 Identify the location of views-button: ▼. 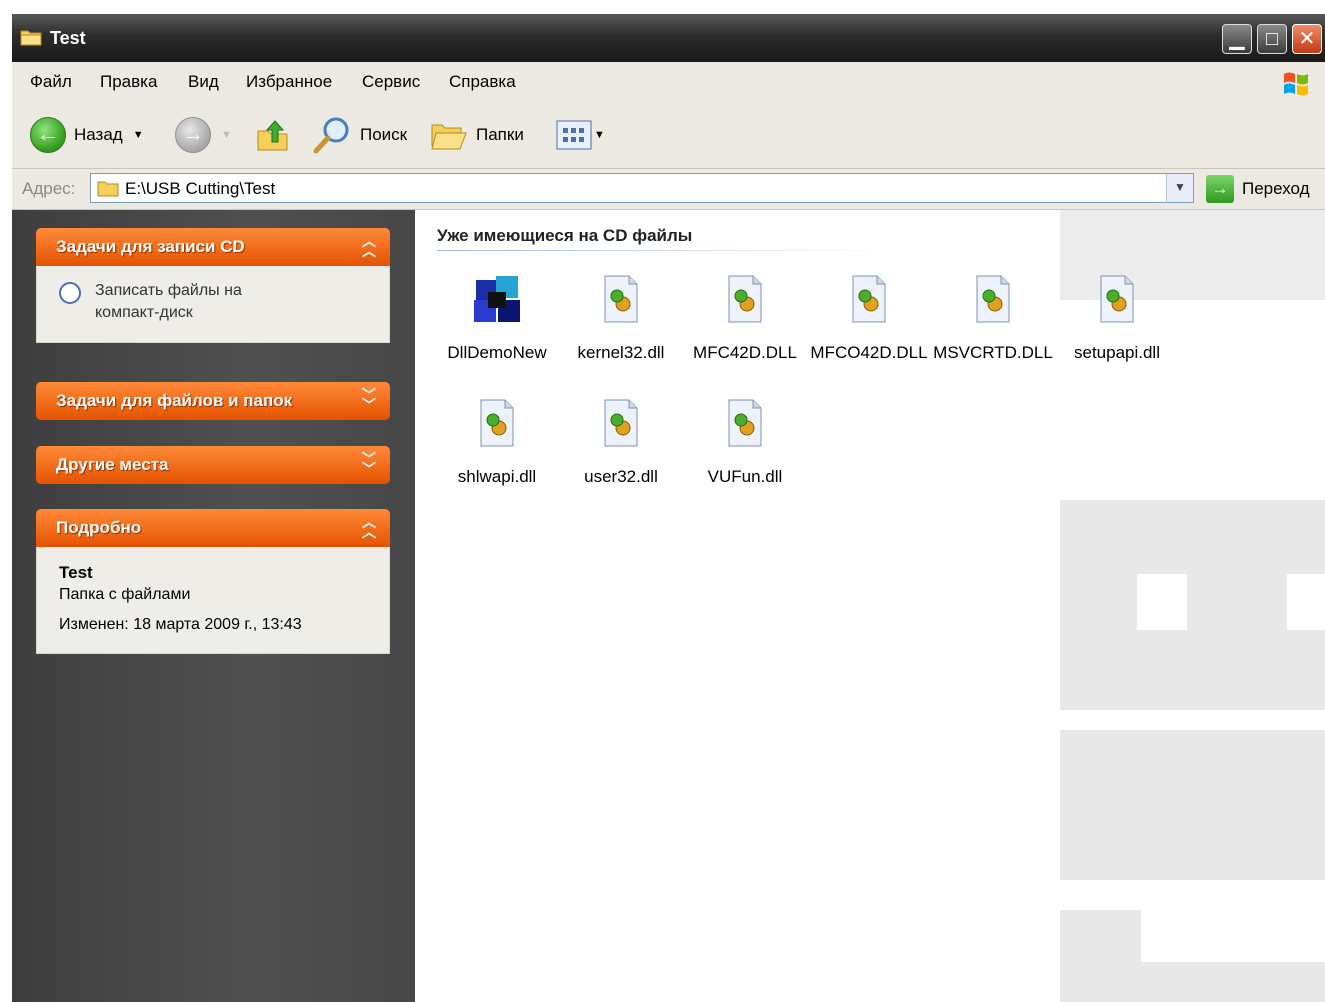
(580, 135).